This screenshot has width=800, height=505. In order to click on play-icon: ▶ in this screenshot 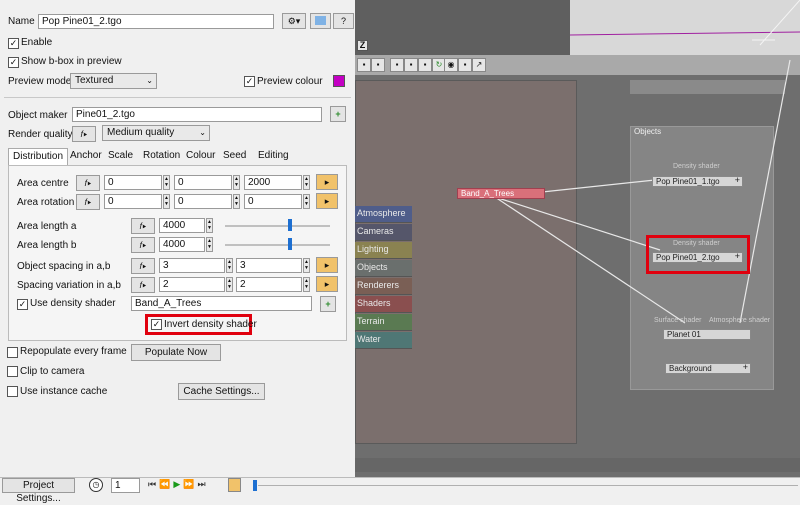, I will do `click(178, 484)`.